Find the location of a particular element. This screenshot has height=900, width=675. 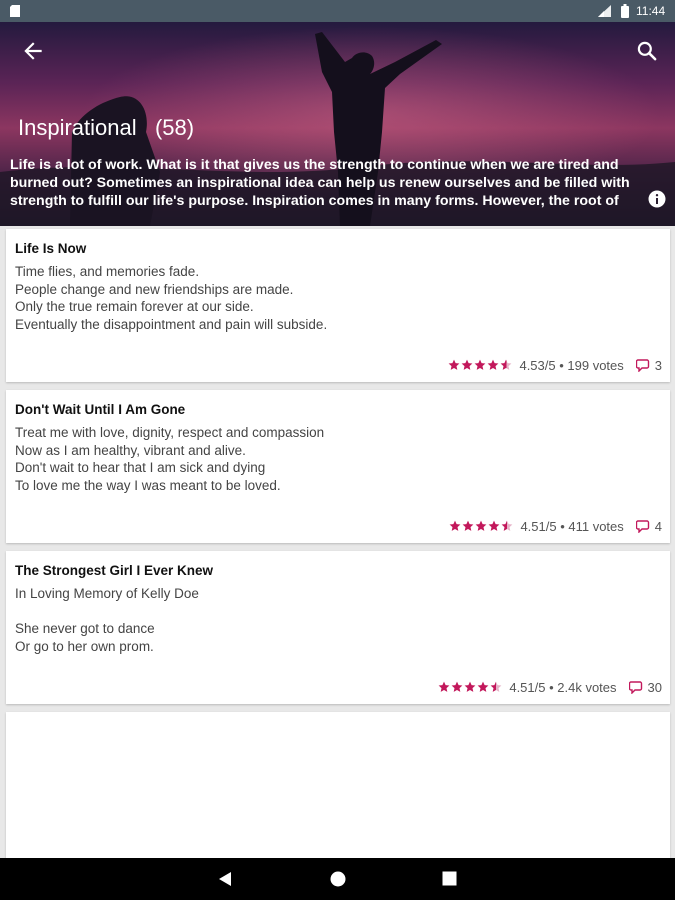

status-time: 11:44 is located at coordinates (651, 11).